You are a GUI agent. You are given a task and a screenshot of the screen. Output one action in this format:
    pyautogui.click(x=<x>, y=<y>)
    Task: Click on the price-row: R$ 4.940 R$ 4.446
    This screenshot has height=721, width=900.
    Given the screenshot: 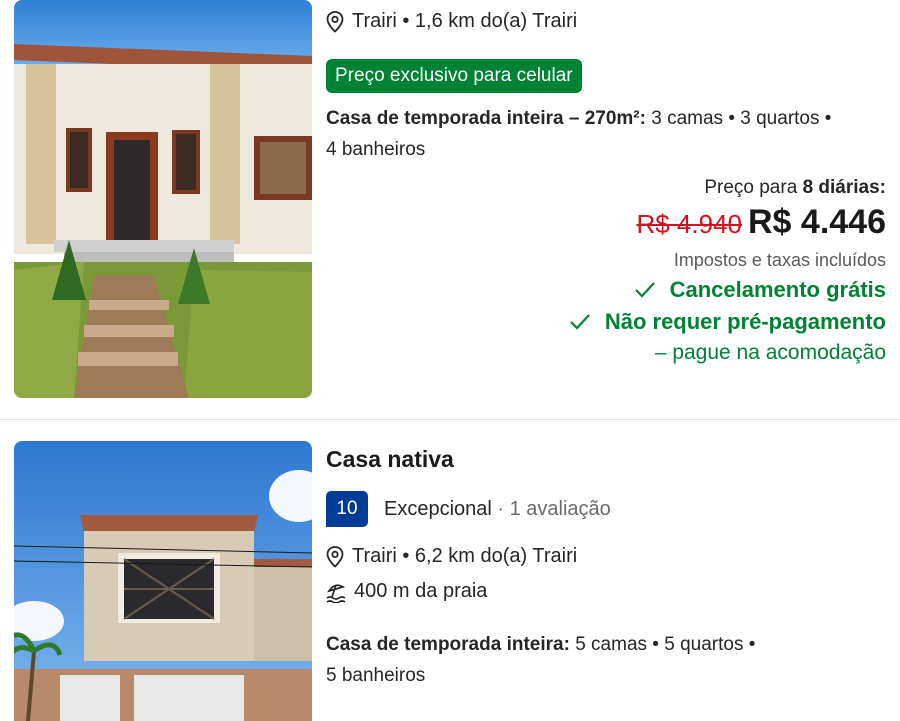 What is the action you would take?
    pyautogui.click(x=606, y=222)
    